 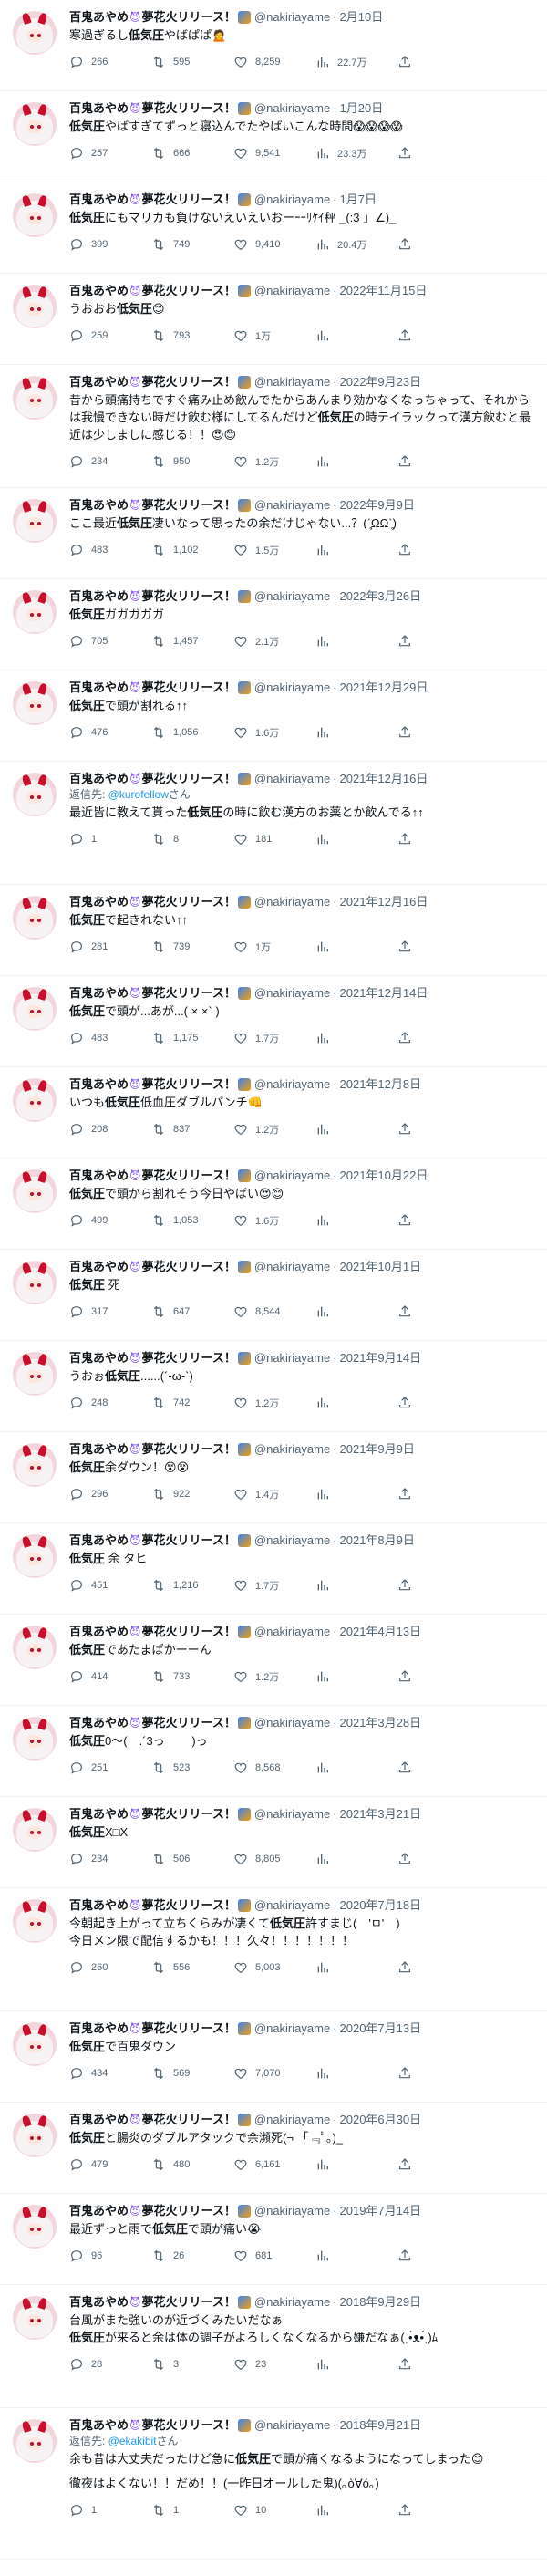 I want to click on tweet-date: 2018年9月29日, so click(x=381, y=2302).